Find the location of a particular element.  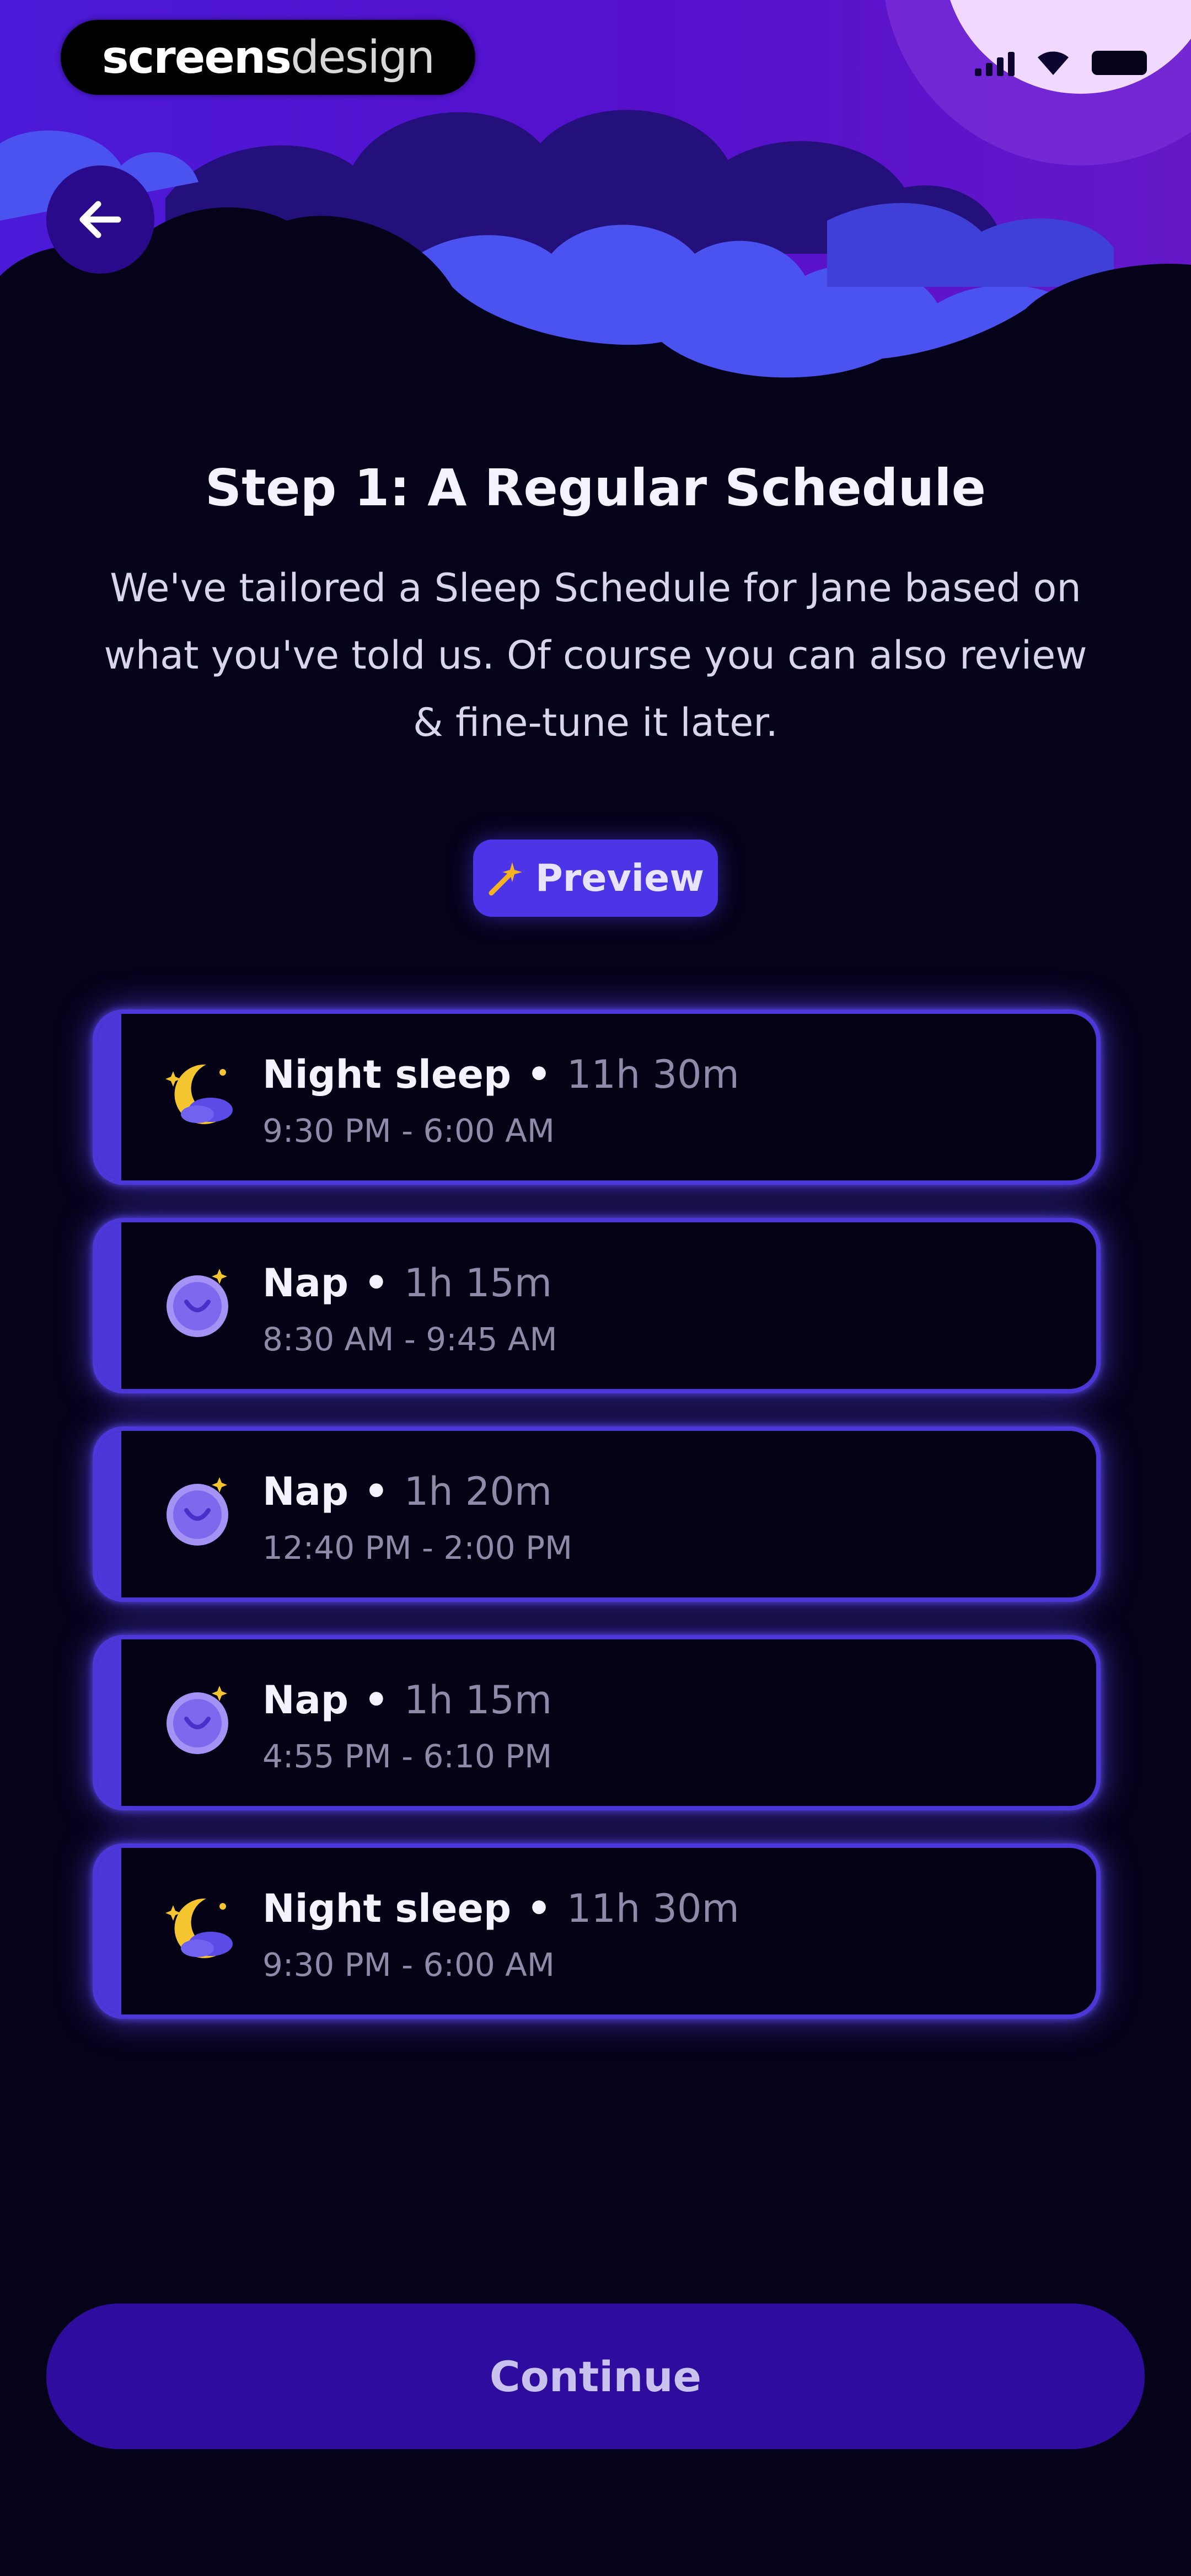

schedule-time-range: 4:55 PM - 6:10 PM is located at coordinates (407, 1756).